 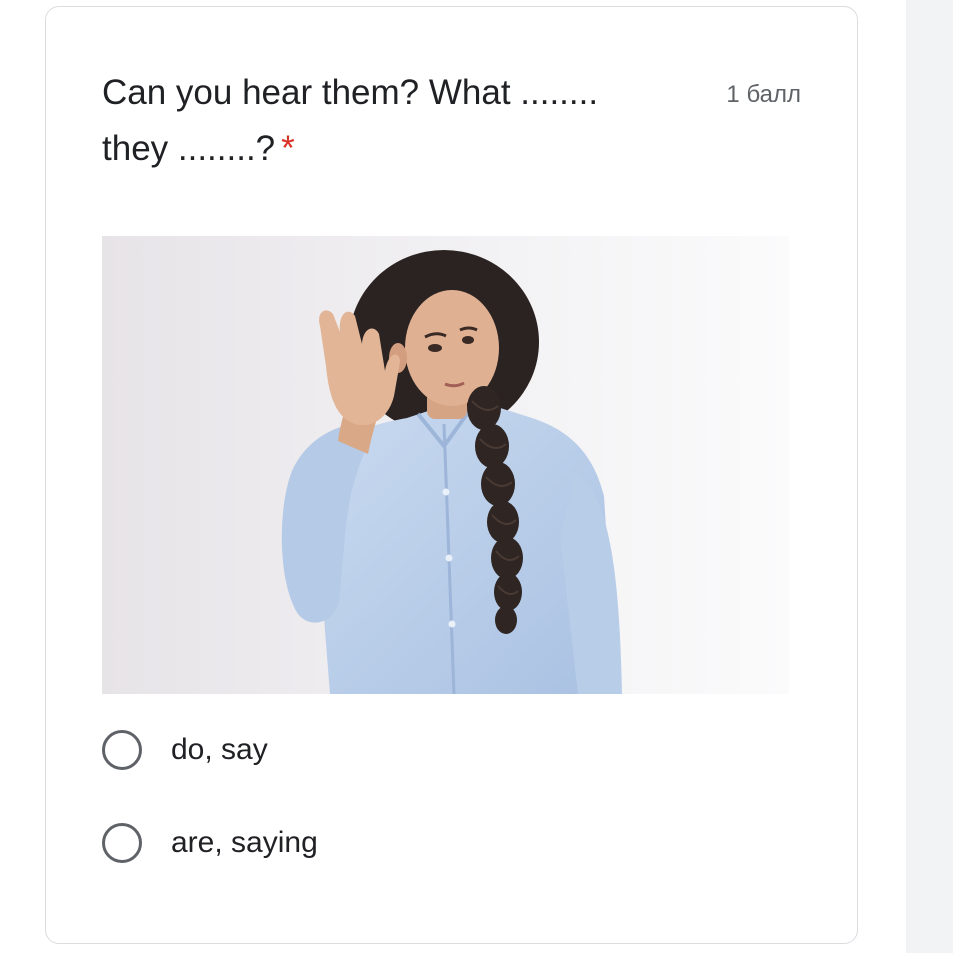 What do you see at coordinates (763, 94) in the screenshot?
I see `question-points: 1 балл` at bounding box center [763, 94].